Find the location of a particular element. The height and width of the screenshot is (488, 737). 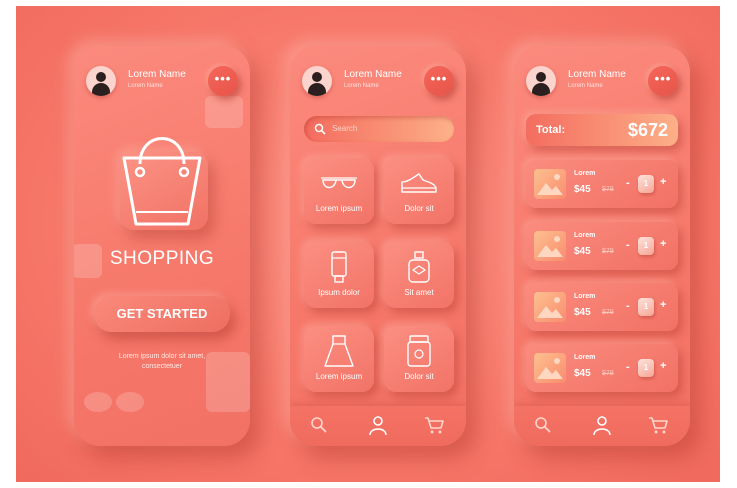

perfume-bottle-icon is located at coordinates (419, 267).